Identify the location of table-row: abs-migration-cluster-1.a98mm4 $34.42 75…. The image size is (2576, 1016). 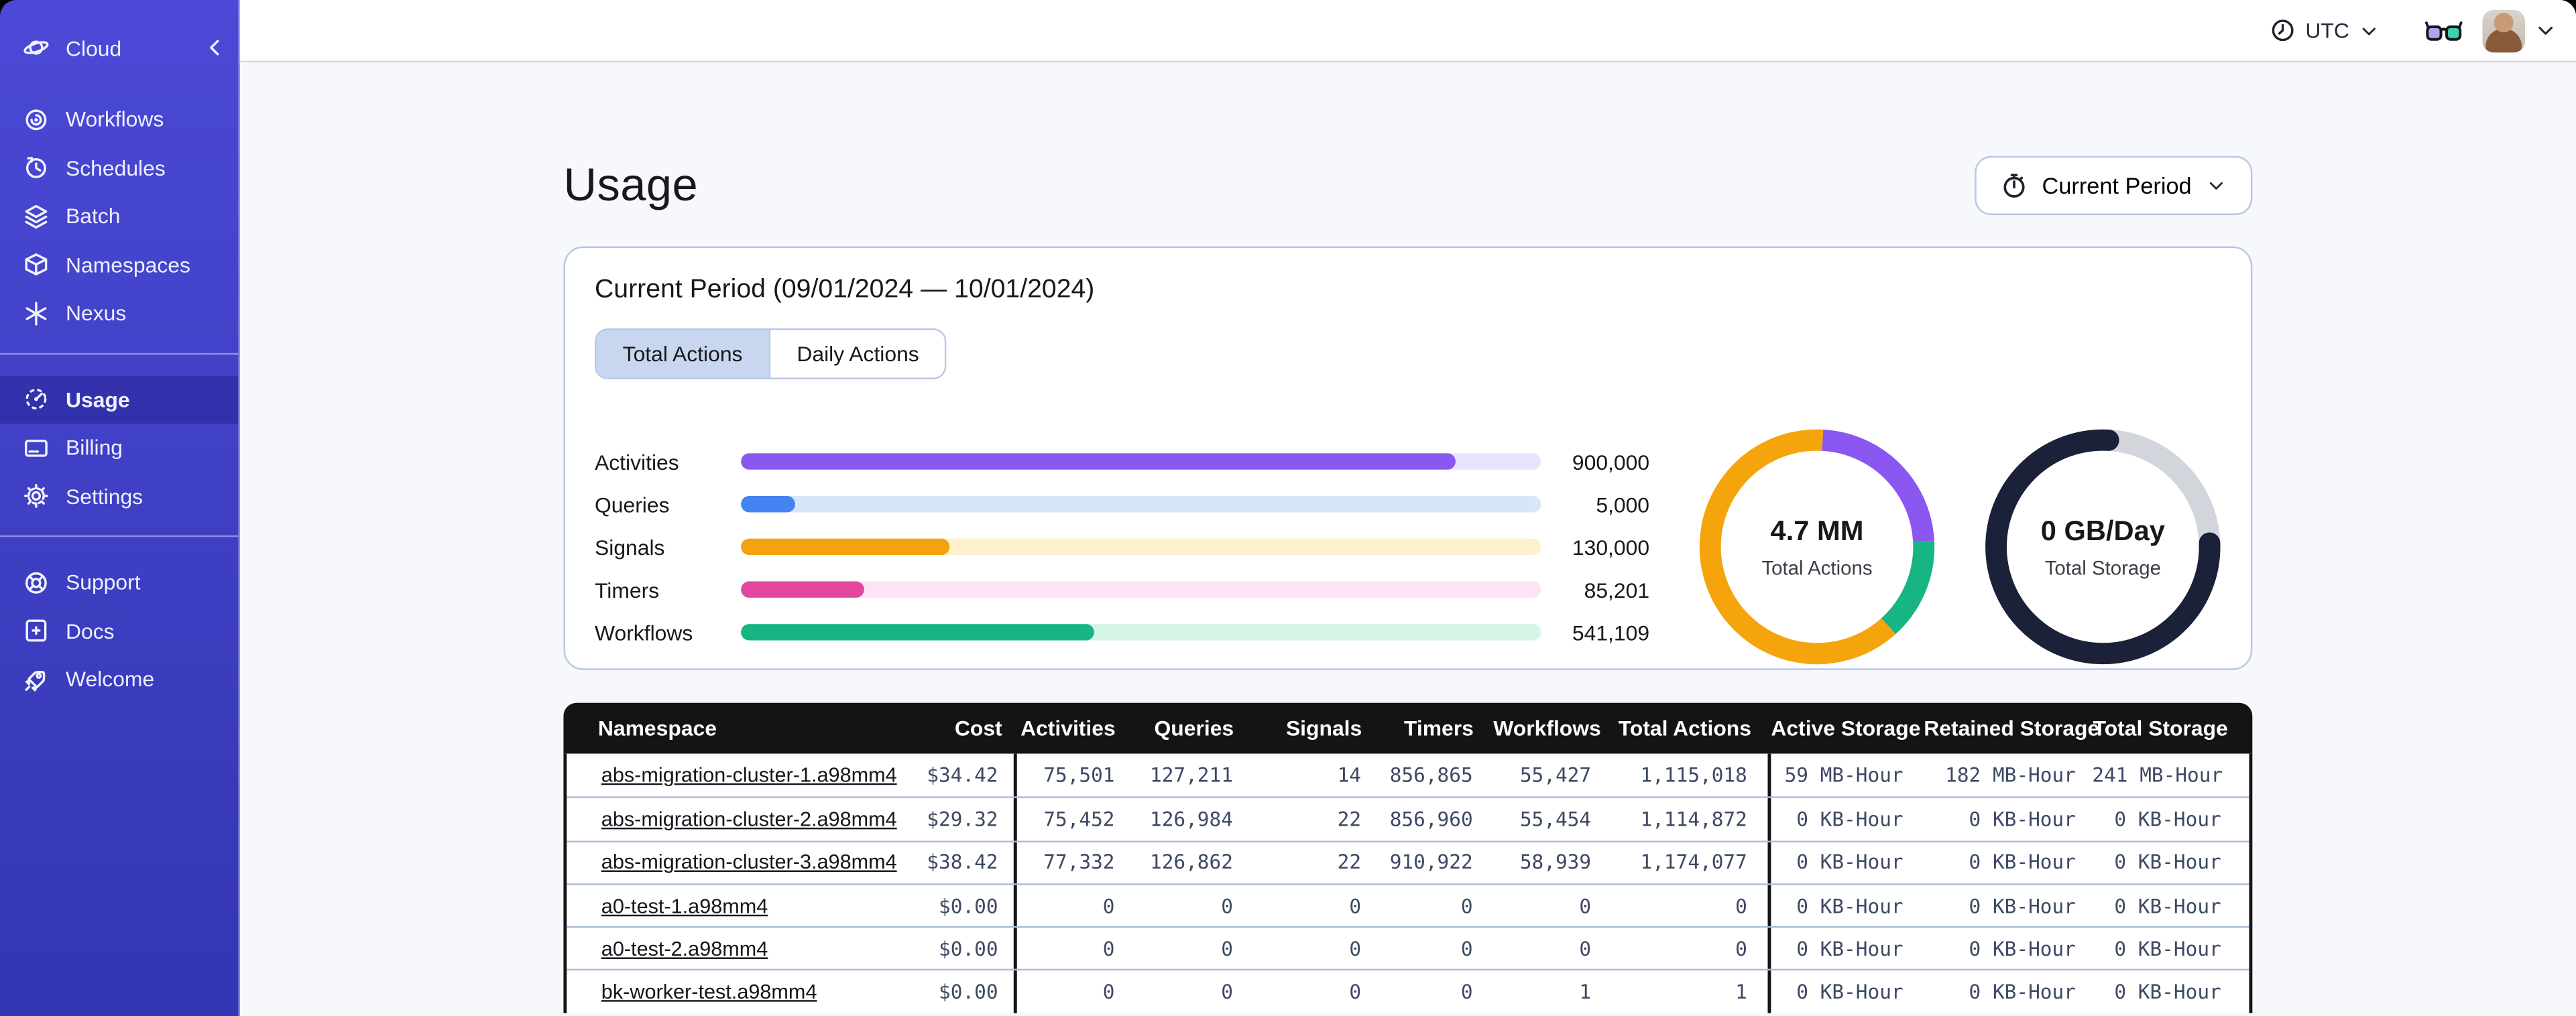
(1408, 775).